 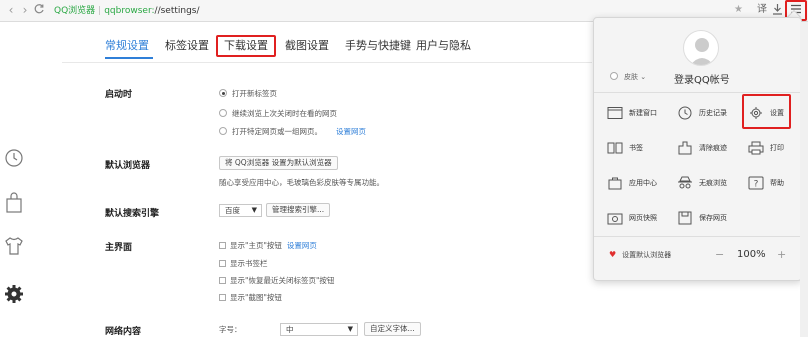 I want to click on zoom-out-button: −, so click(x=719, y=255).